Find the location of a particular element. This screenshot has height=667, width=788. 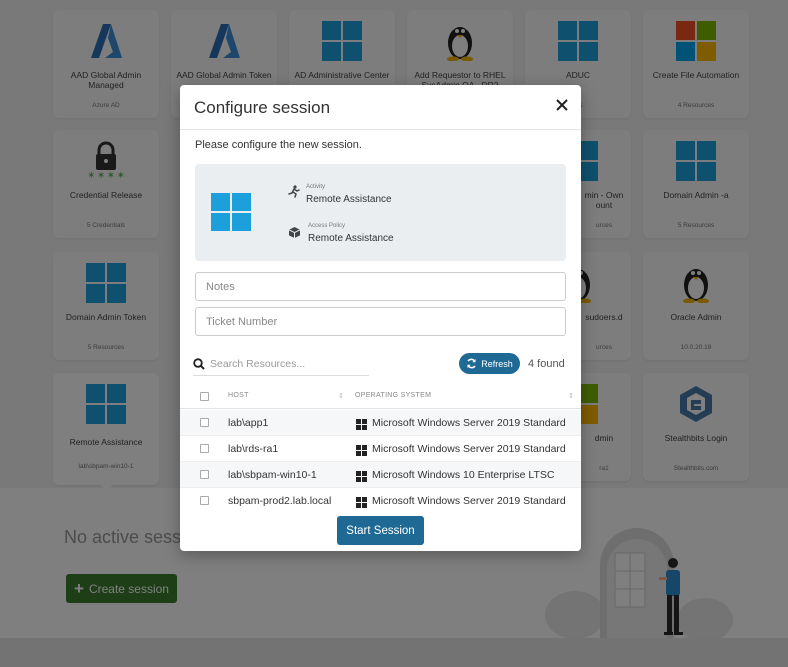

results-count: 4 found is located at coordinates (546, 364).